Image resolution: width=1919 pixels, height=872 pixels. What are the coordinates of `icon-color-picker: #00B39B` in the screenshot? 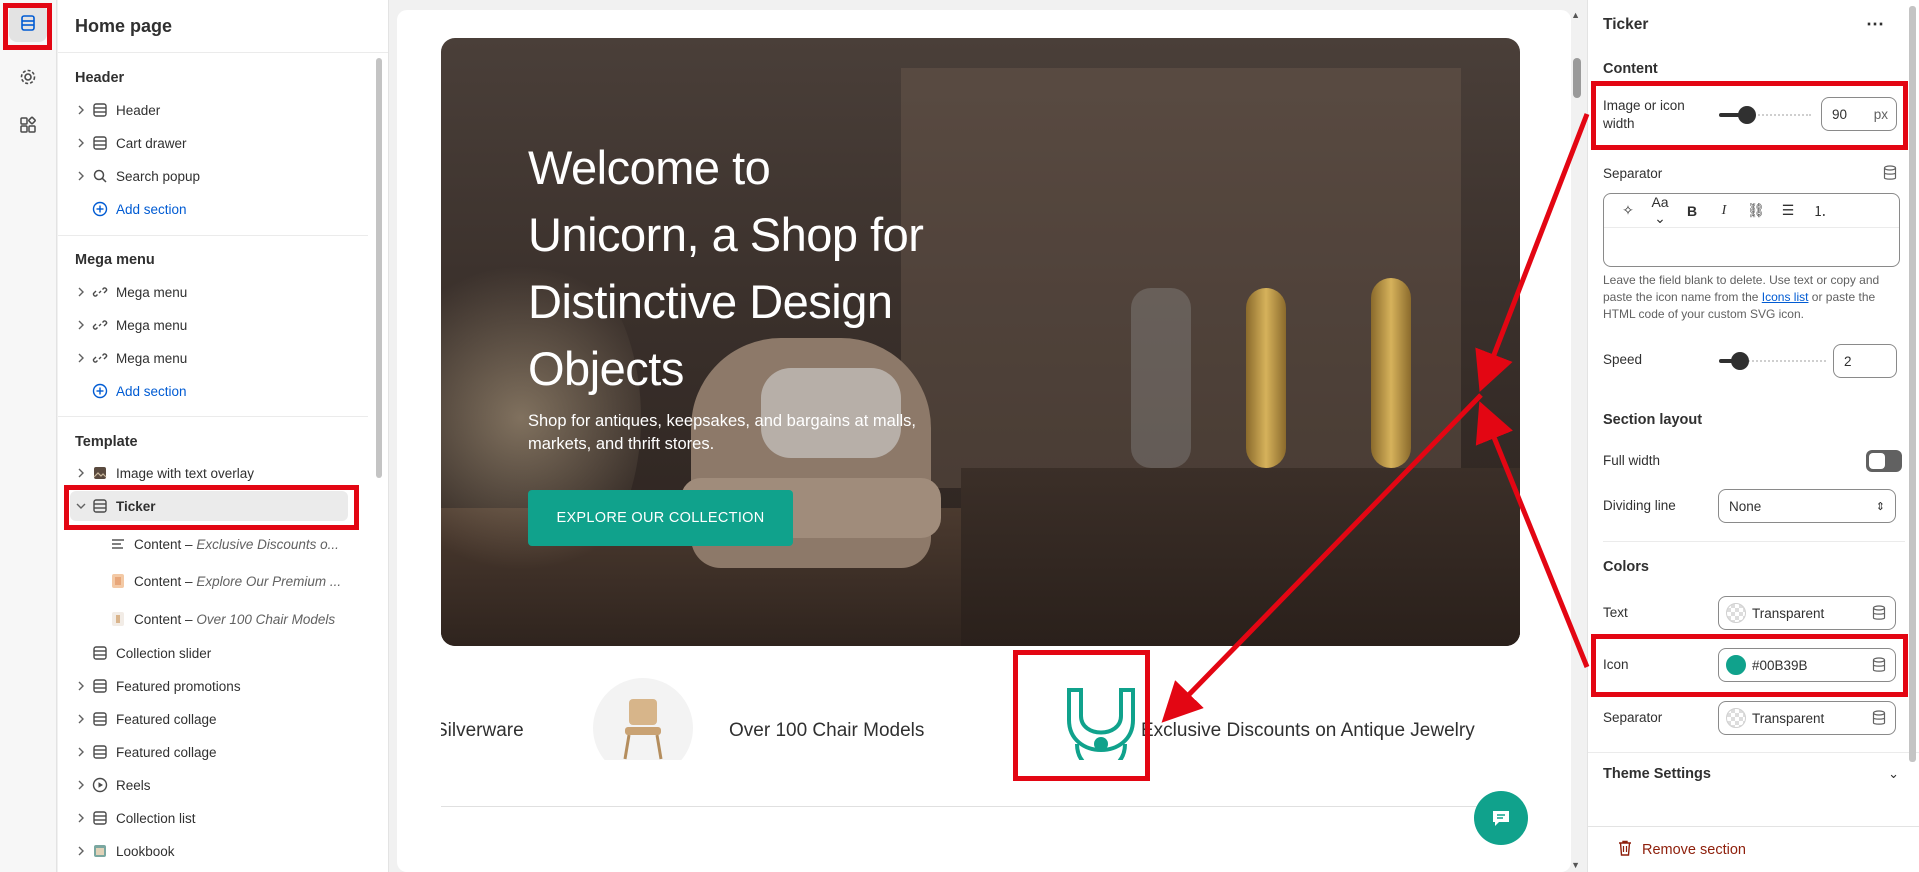 It's located at (1807, 665).